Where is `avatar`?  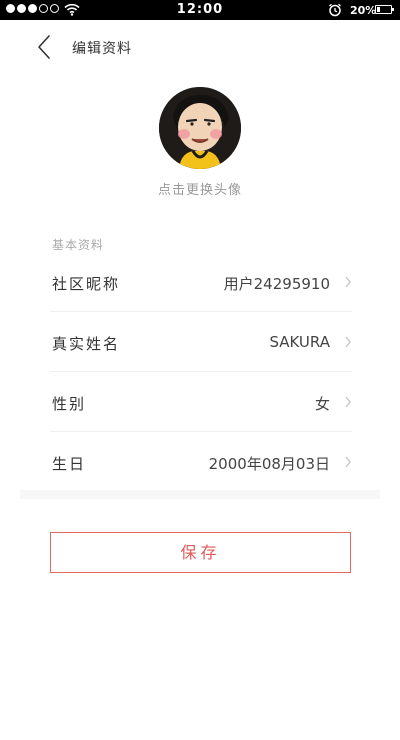 avatar is located at coordinates (200, 128).